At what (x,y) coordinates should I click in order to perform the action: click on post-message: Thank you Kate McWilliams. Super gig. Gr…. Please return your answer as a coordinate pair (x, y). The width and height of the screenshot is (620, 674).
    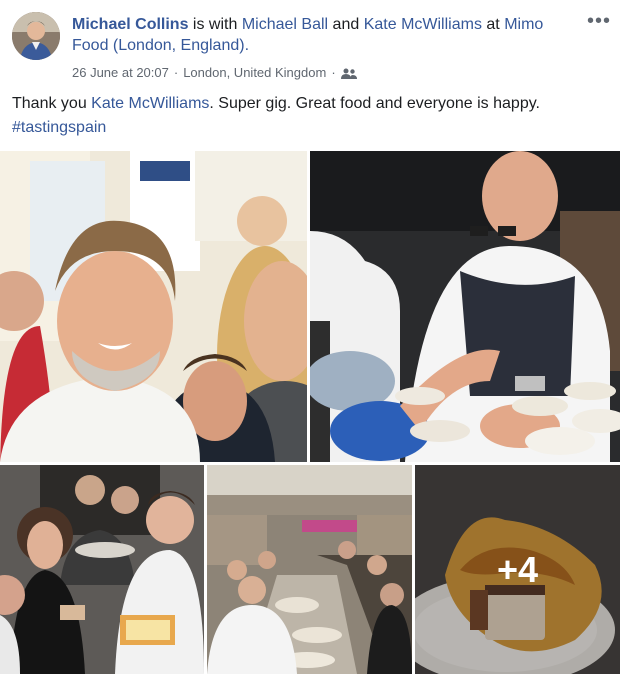
    Looking at the image, I should click on (312, 116).